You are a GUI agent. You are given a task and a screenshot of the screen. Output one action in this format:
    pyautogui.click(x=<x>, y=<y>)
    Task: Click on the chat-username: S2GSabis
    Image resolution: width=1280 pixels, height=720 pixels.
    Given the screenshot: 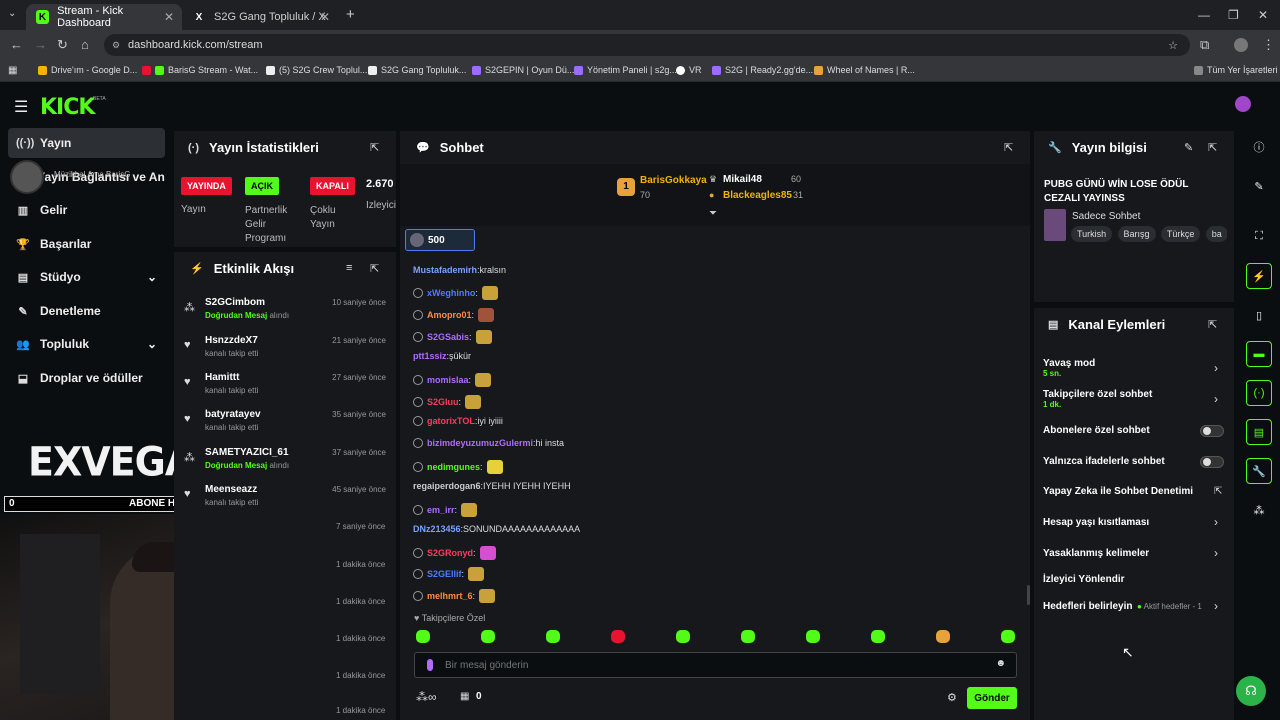 What is the action you would take?
    pyautogui.click(x=448, y=337)
    